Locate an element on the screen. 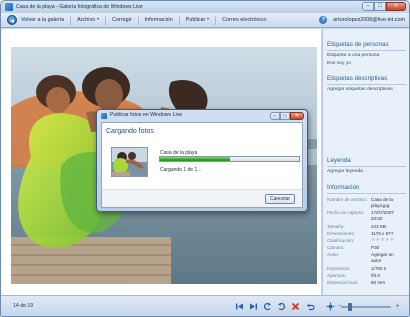 This screenshot has width=410, height=317. window-controls: ‒ □ ✕ is located at coordinates (384, 6).